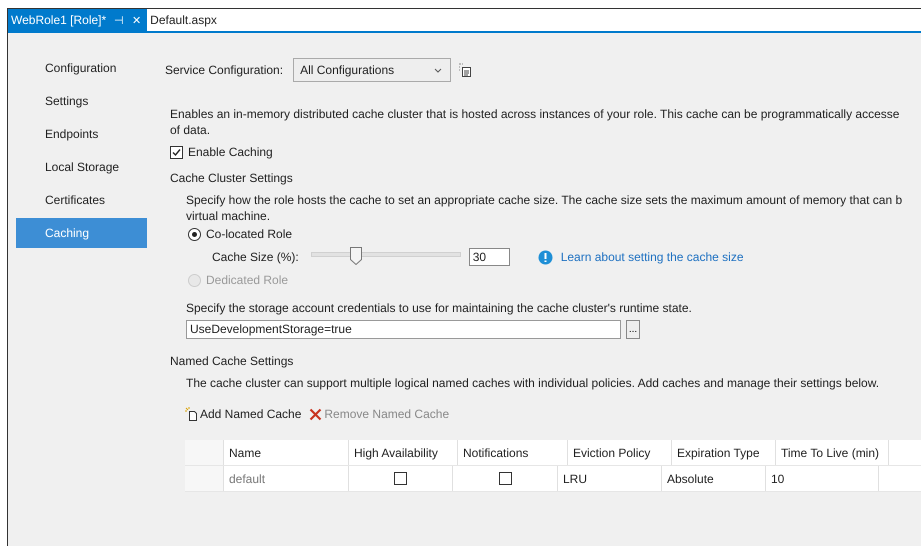 The image size is (921, 546). Describe the element at coordinates (403, 452) in the screenshot. I see `column-header: High Availability` at that location.